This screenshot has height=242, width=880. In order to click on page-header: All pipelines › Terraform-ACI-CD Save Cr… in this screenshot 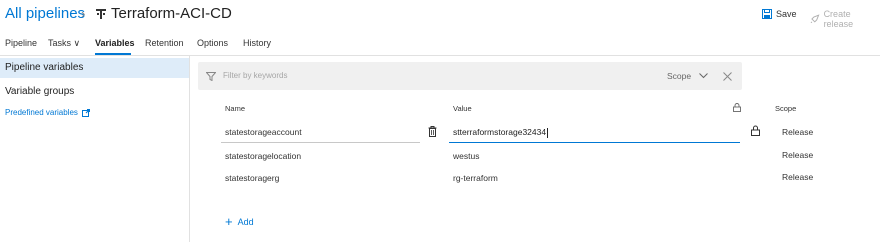, I will do `click(440, 16)`.